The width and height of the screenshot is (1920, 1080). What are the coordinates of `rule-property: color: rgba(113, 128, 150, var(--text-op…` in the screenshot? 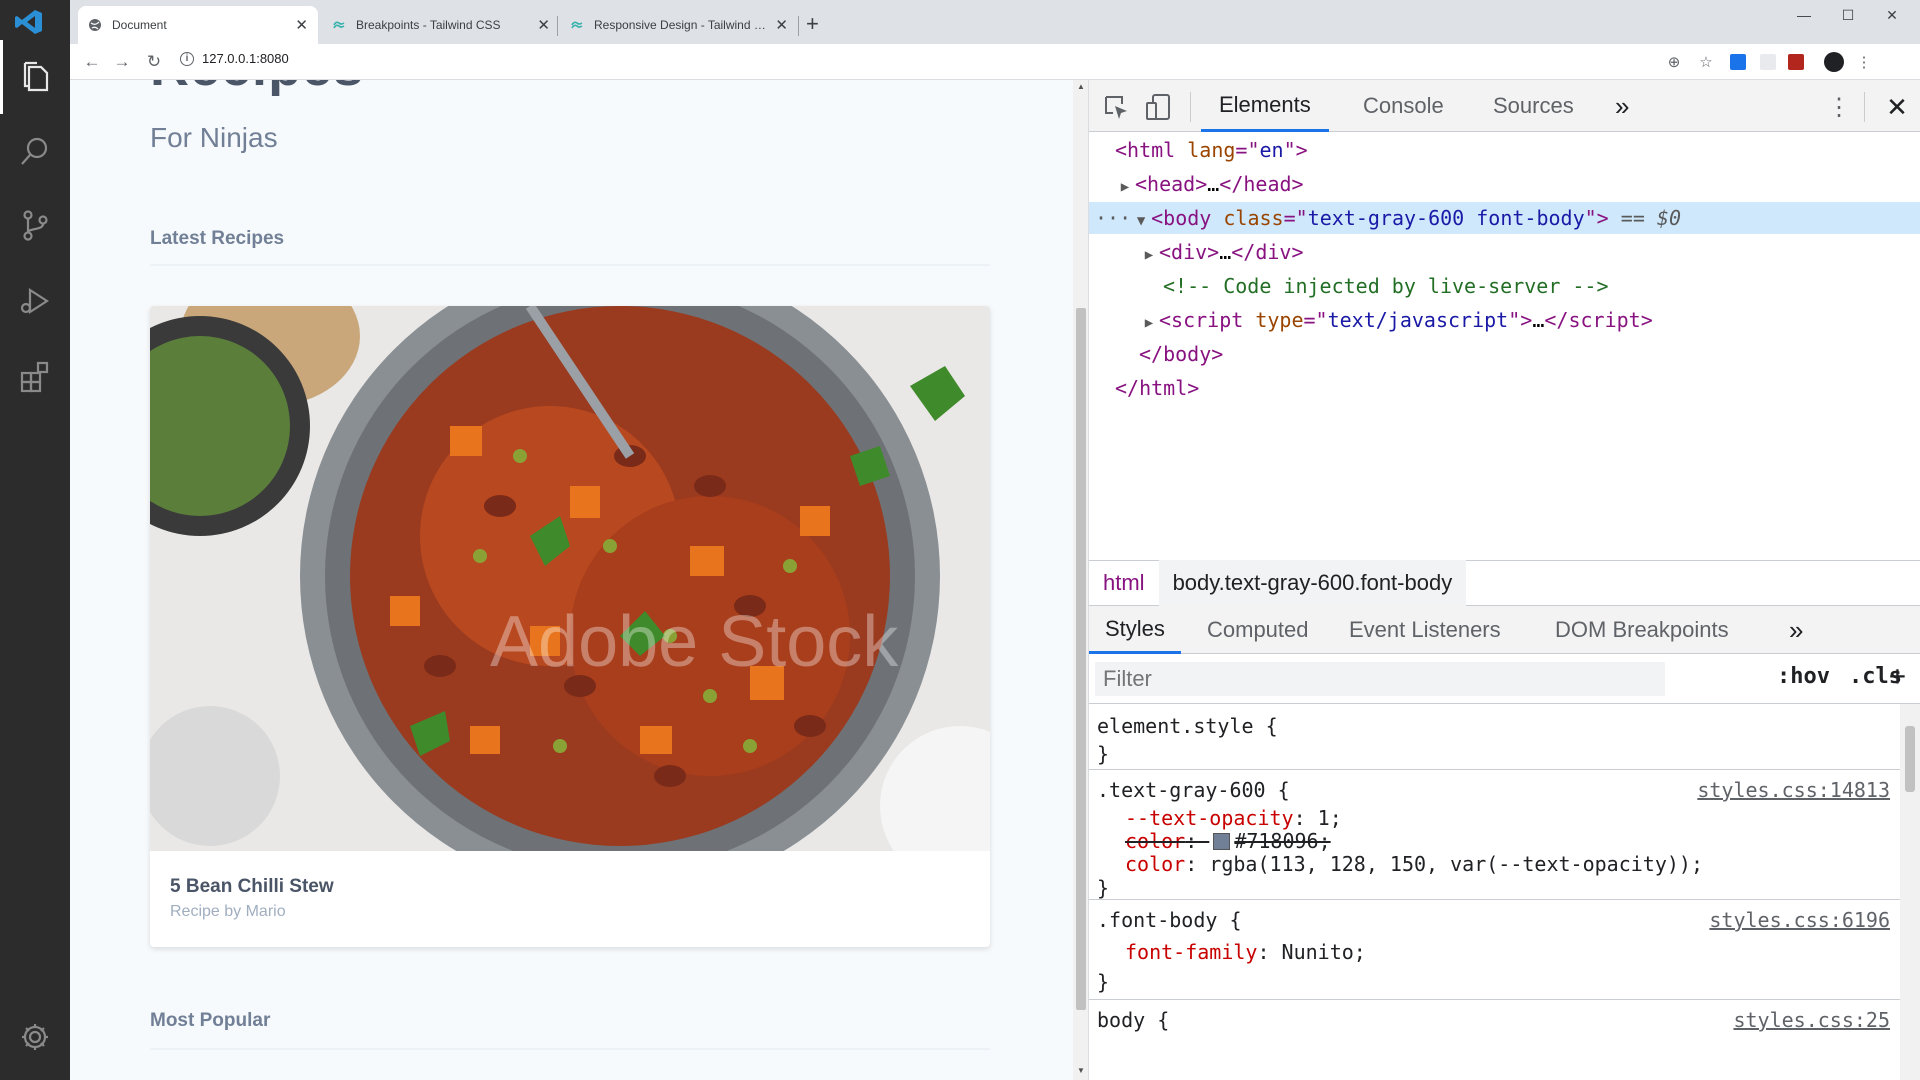 It's located at (1414, 864).